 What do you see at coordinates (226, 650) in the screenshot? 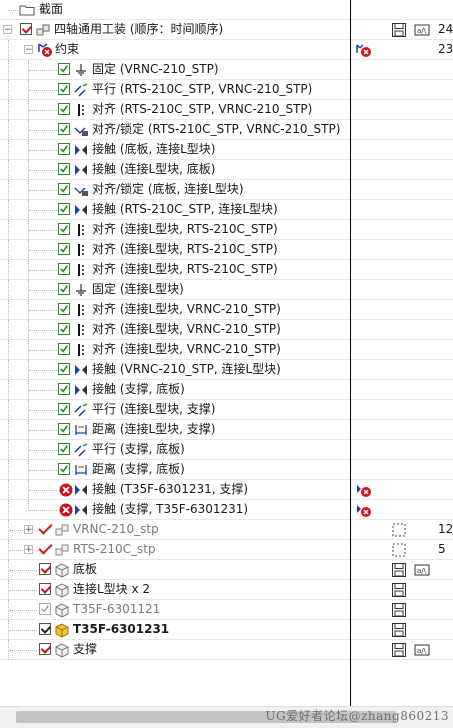
I see `component-row: 支撑 a/\` at bounding box center [226, 650].